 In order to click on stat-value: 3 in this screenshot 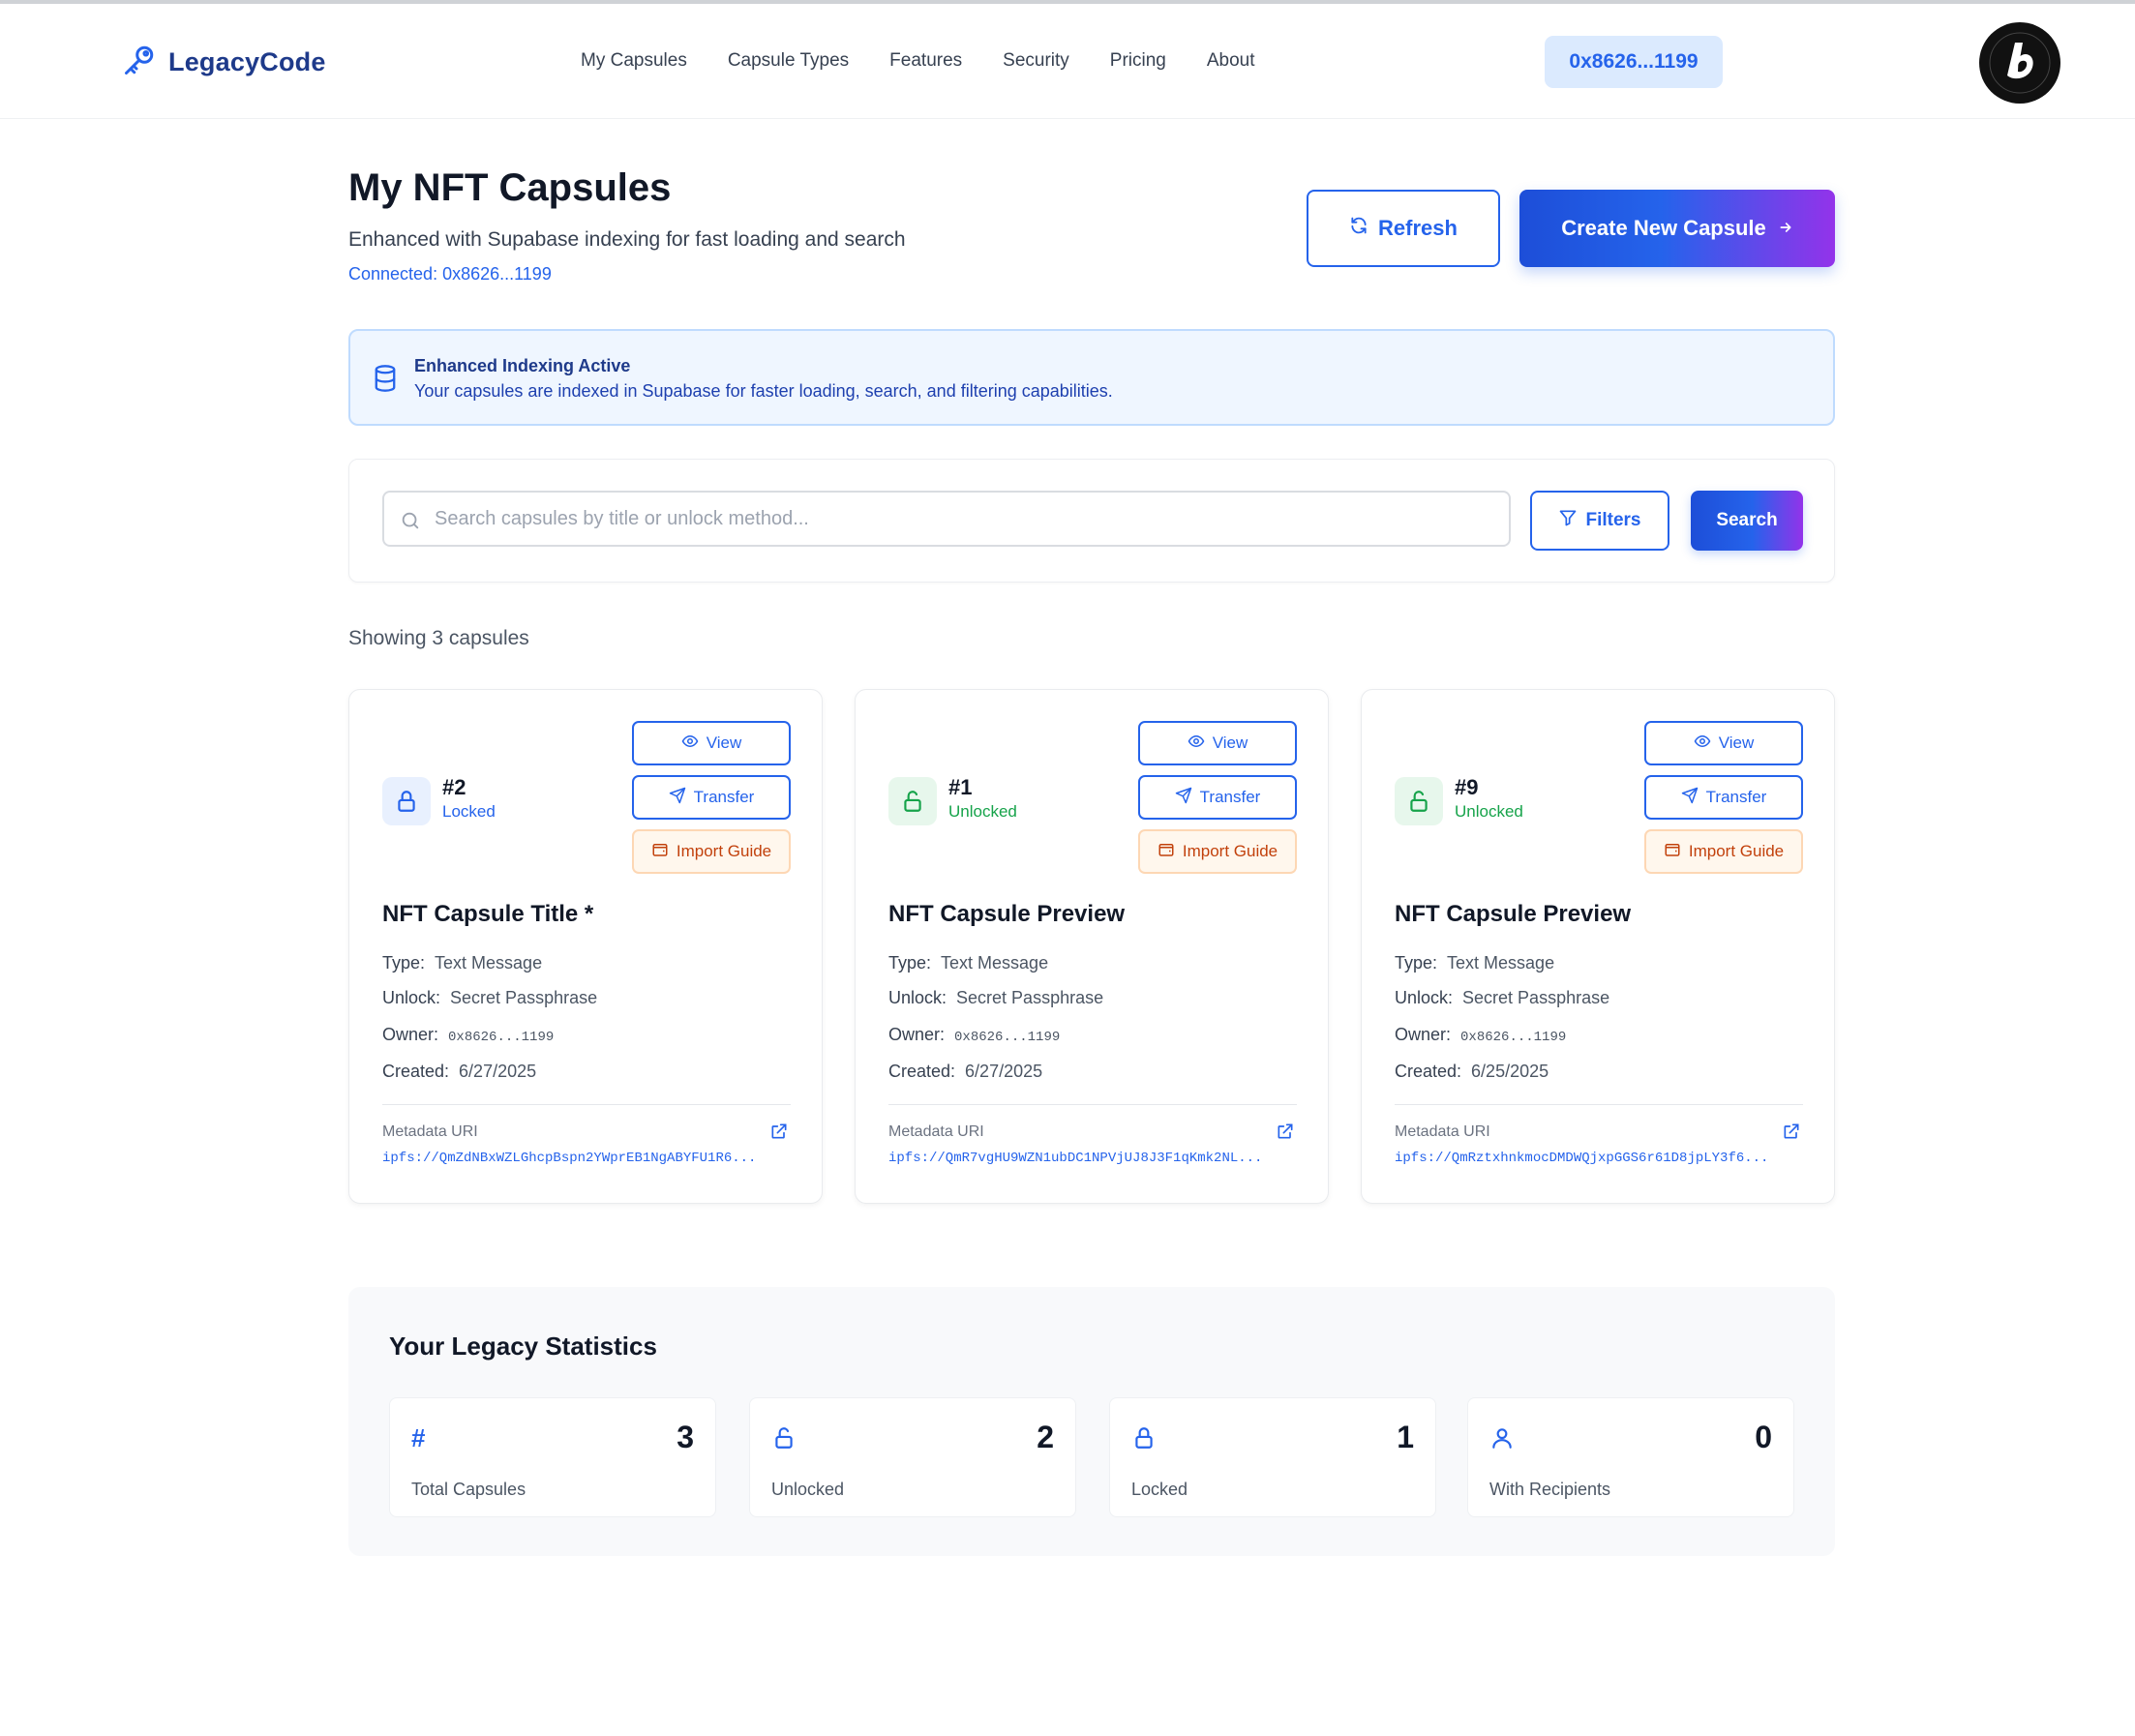, I will do `click(685, 1437)`.